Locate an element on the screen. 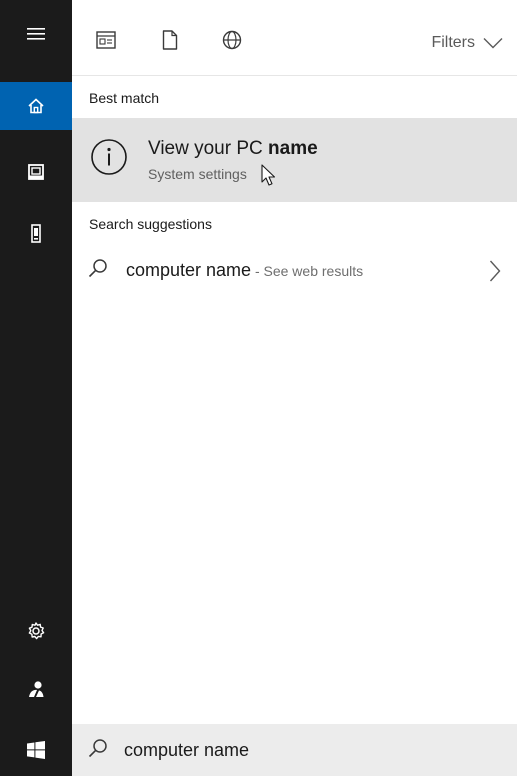  best-match-heading: Best match is located at coordinates (124, 98).